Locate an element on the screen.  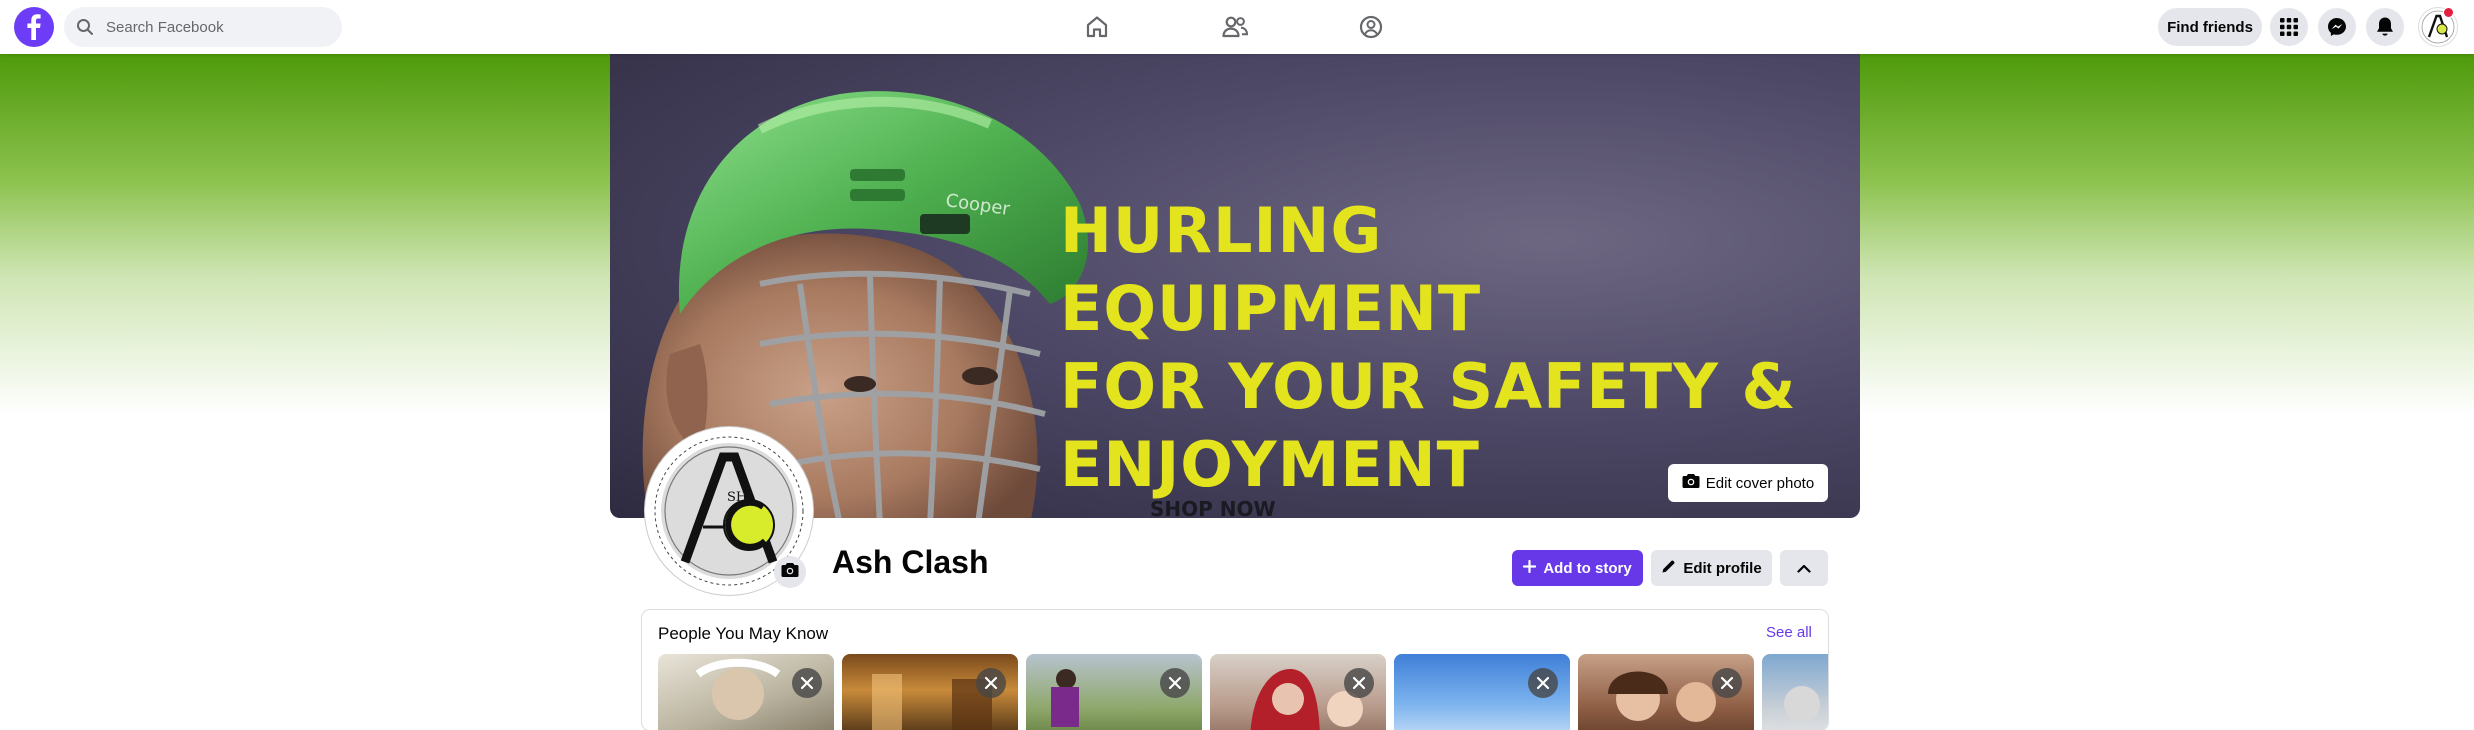
suggestion-photo is located at coordinates (1802, 704).